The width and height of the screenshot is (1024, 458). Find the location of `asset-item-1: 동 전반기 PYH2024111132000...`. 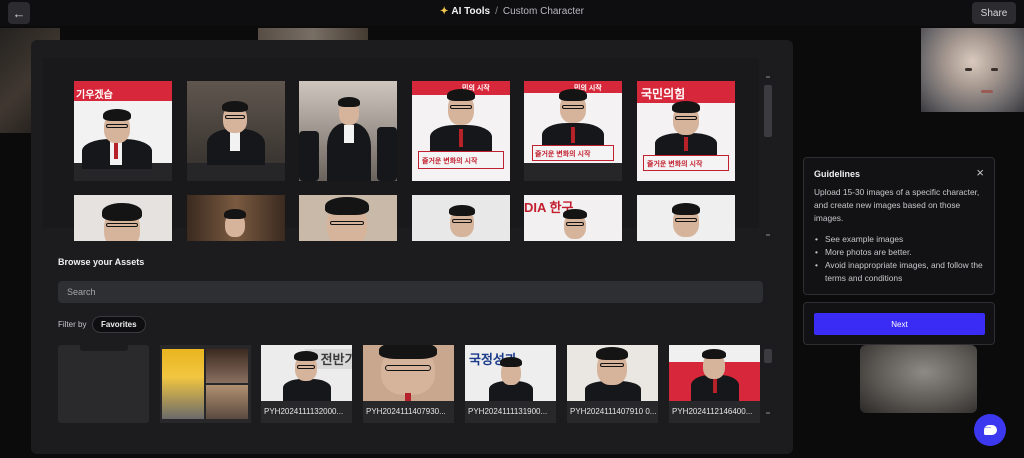

asset-item-1: 동 전반기 PYH2024111132000... is located at coordinates (306, 384).